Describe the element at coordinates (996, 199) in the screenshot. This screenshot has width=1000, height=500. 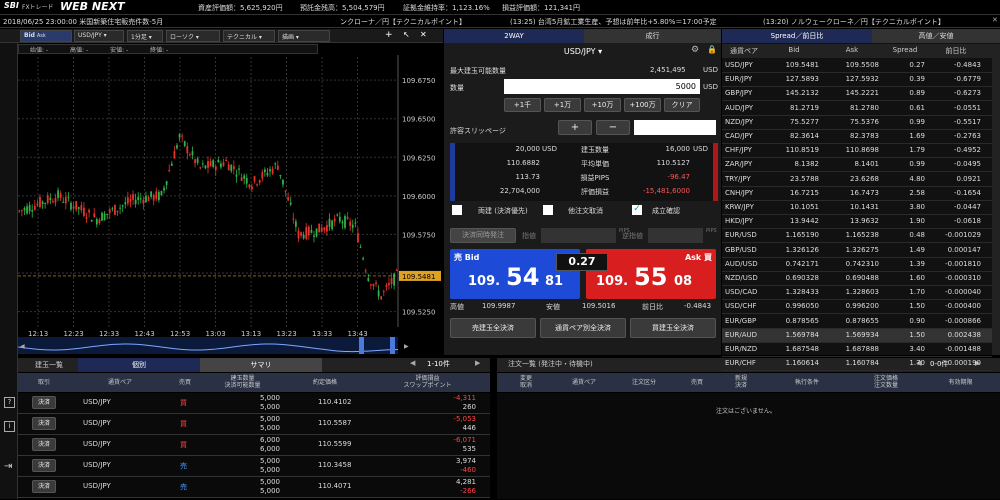
I see `rates-scrollbar` at that location.